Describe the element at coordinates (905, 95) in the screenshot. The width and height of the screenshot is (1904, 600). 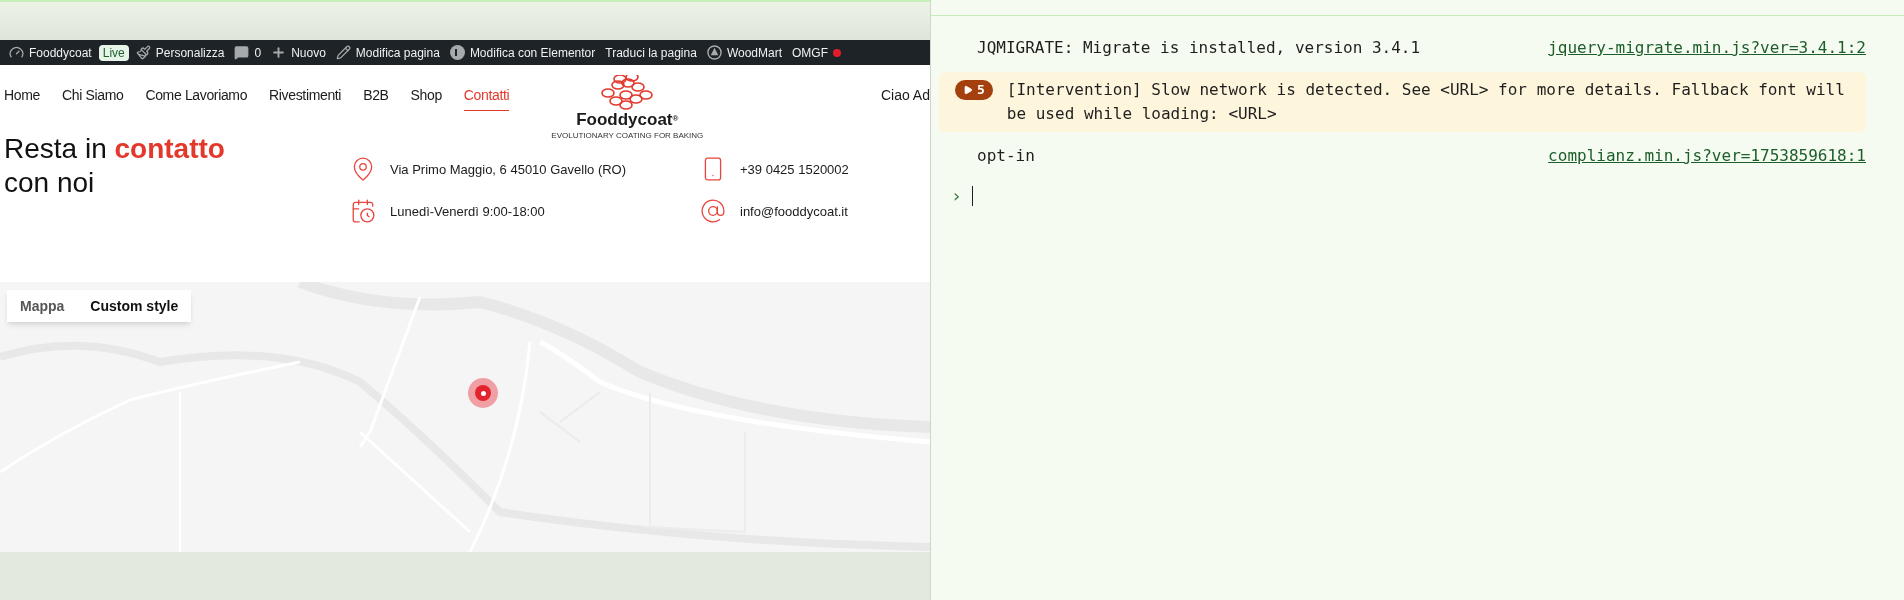
I see `greeting-text: Ciao Ad` at that location.